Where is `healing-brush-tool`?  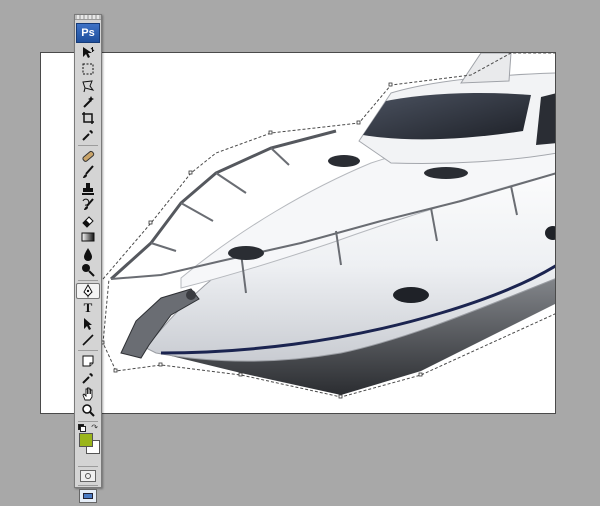
healing-brush-tool is located at coordinates (88, 156).